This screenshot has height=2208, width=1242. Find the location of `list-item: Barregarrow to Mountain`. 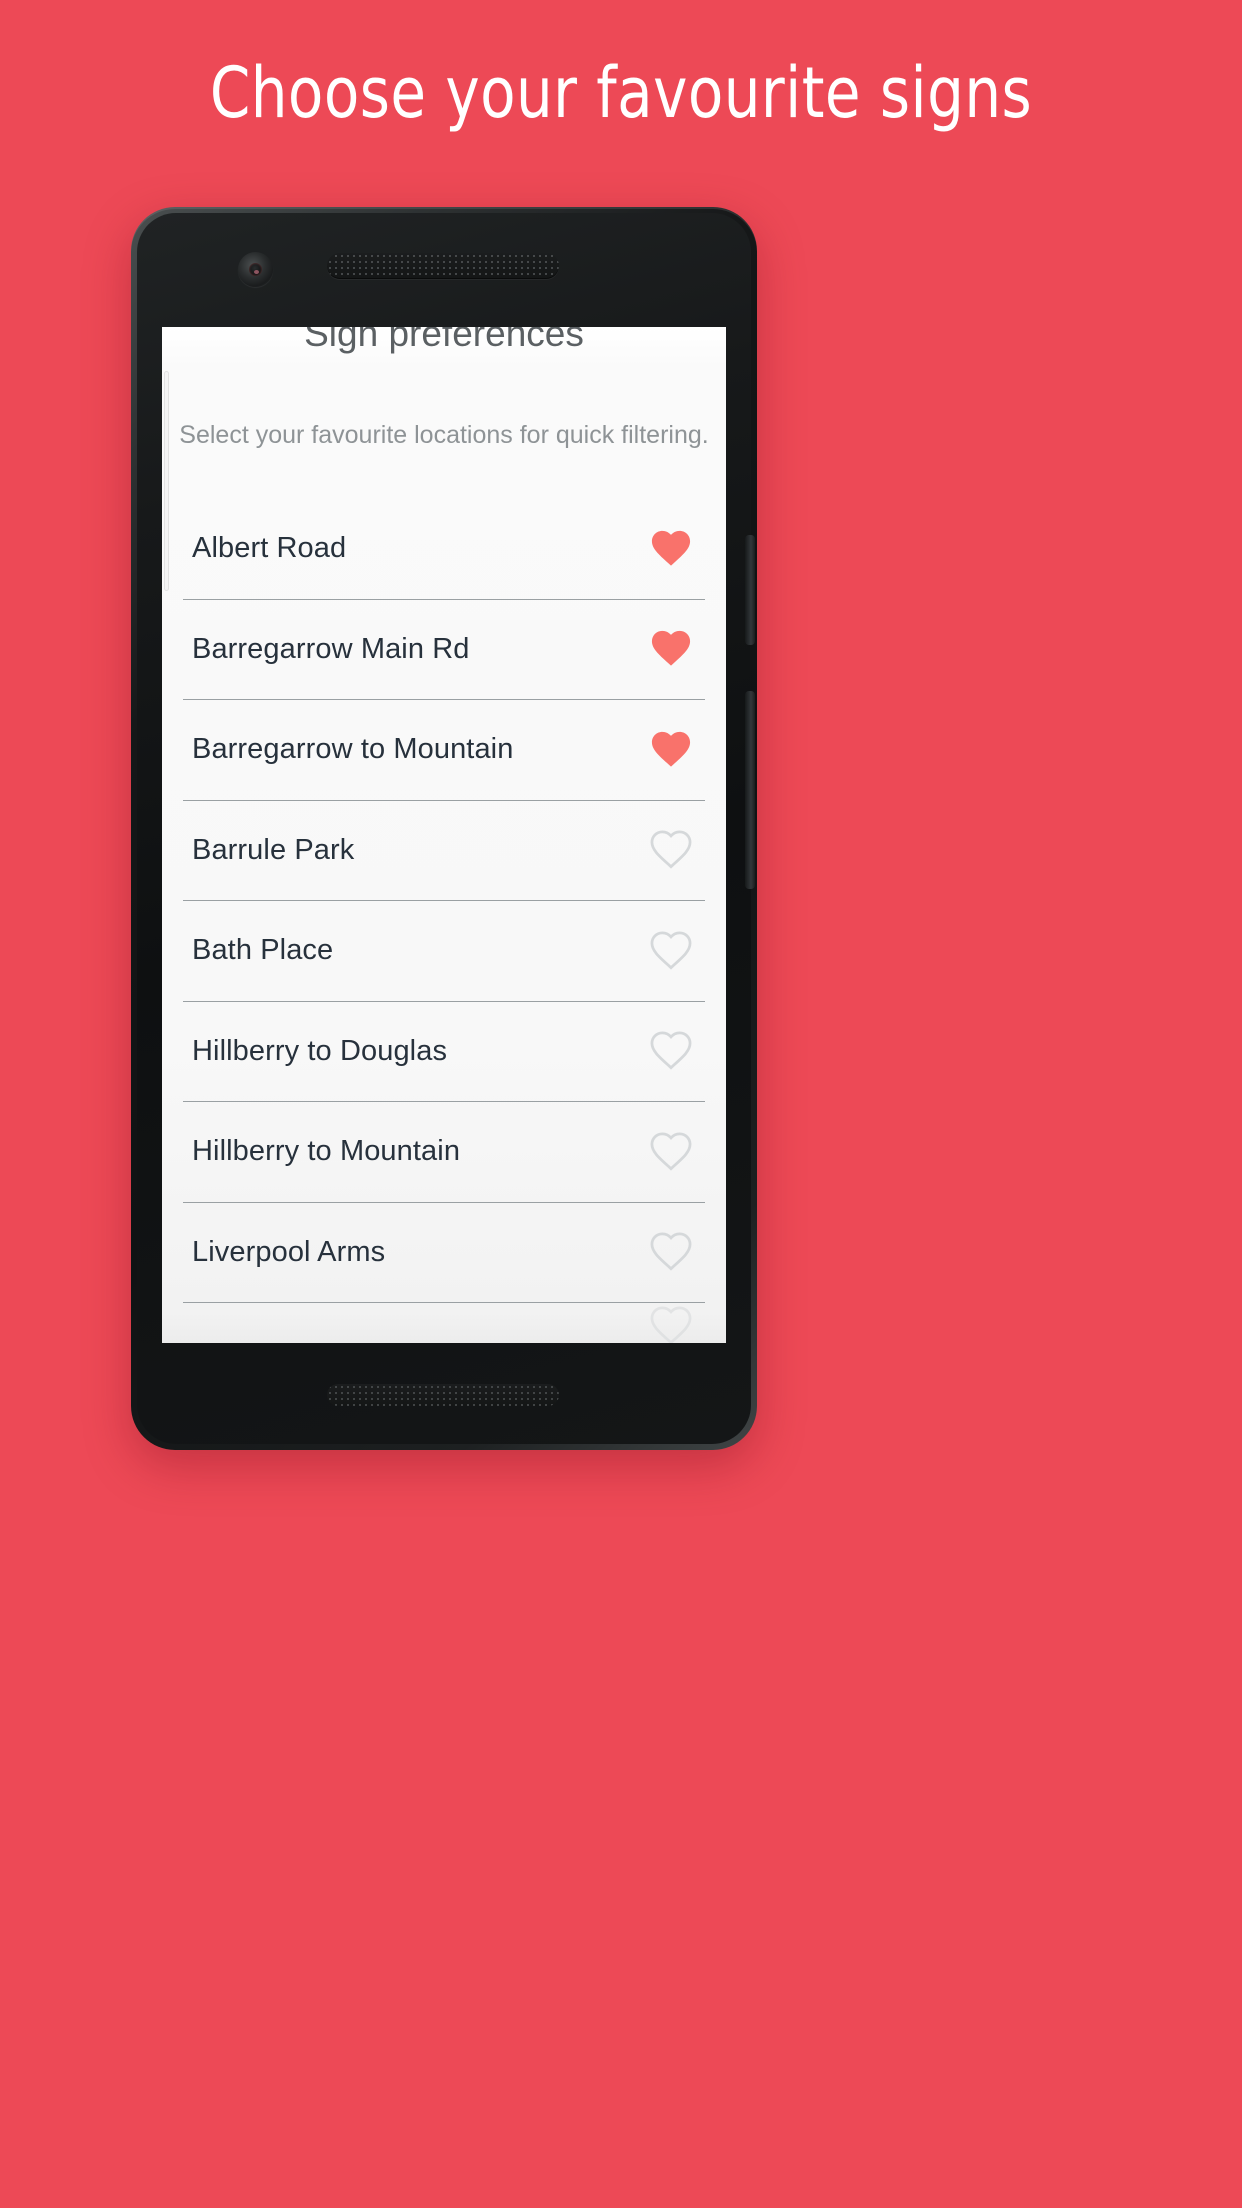

list-item: Barregarrow to Mountain is located at coordinates (444, 750).